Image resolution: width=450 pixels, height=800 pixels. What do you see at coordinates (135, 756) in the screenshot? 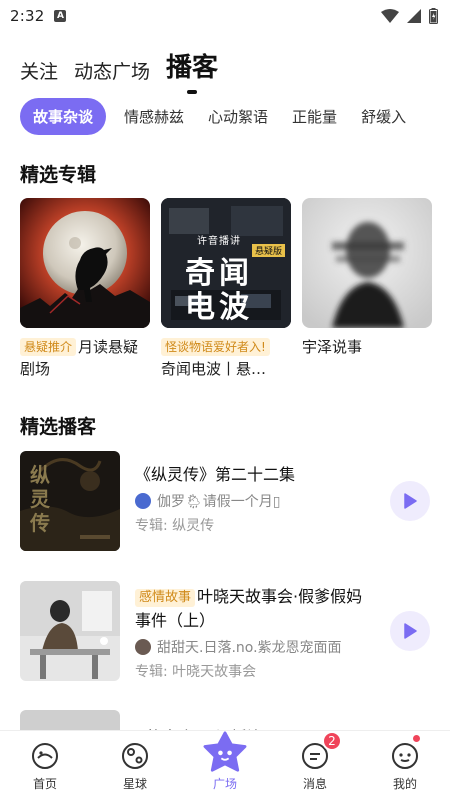
I see `planet-icon` at bounding box center [135, 756].